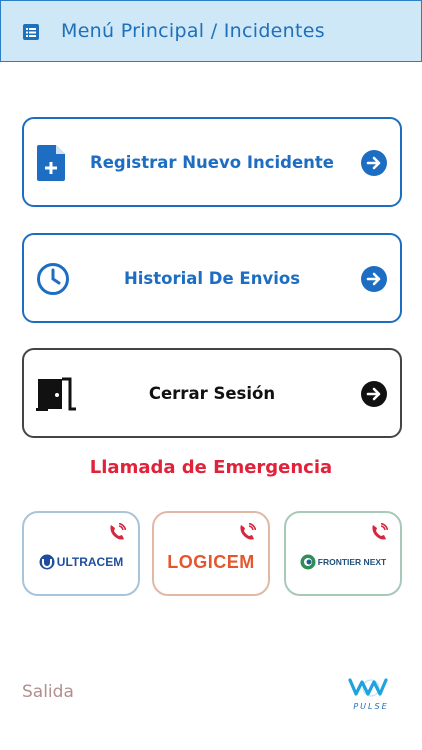  What do you see at coordinates (31, 32) in the screenshot?
I see `list-icon` at bounding box center [31, 32].